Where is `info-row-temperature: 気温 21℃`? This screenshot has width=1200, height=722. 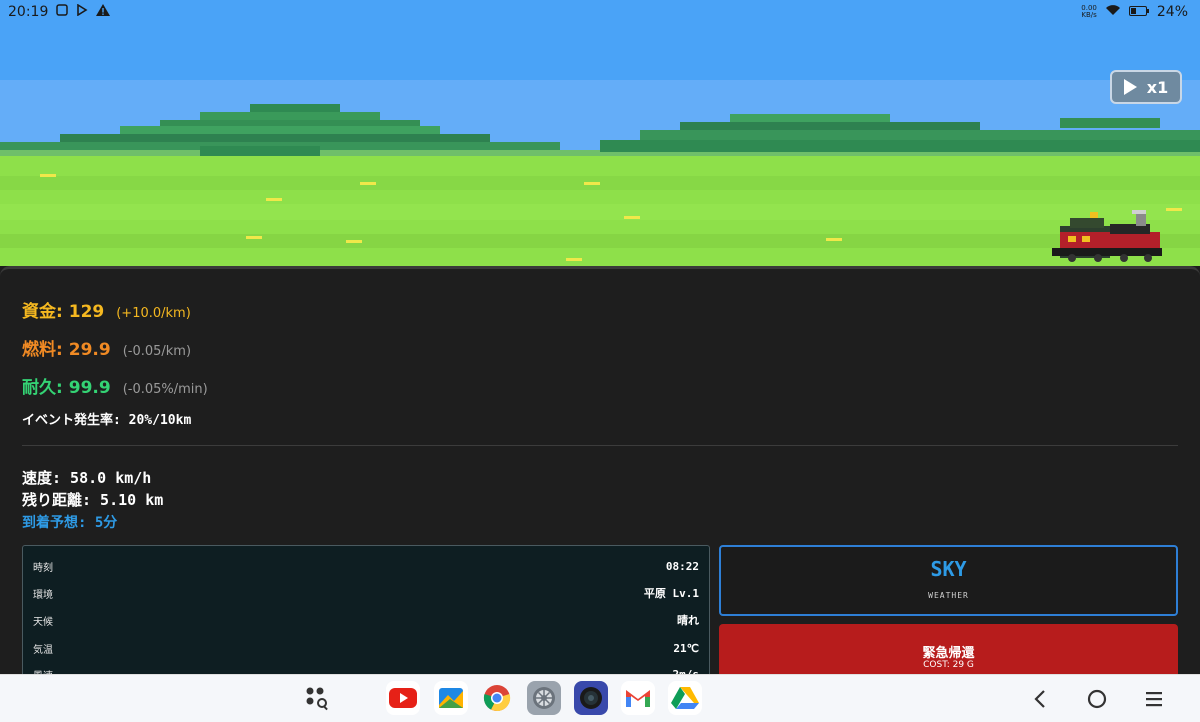 info-row-temperature: 気温 21℃ is located at coordinates (366, 648).